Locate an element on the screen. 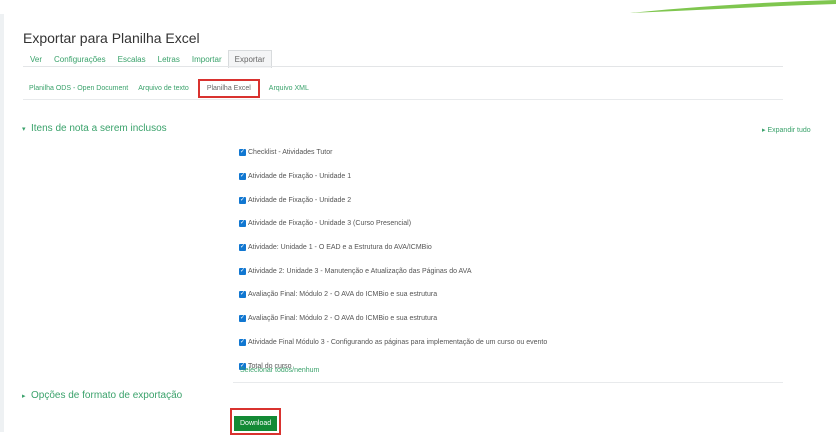 Image resolution: width=836 pixels, height=435 pixels. grade-items-header: ▾ Itens de nota a serem inclusos is located at coordinates (94, 128).